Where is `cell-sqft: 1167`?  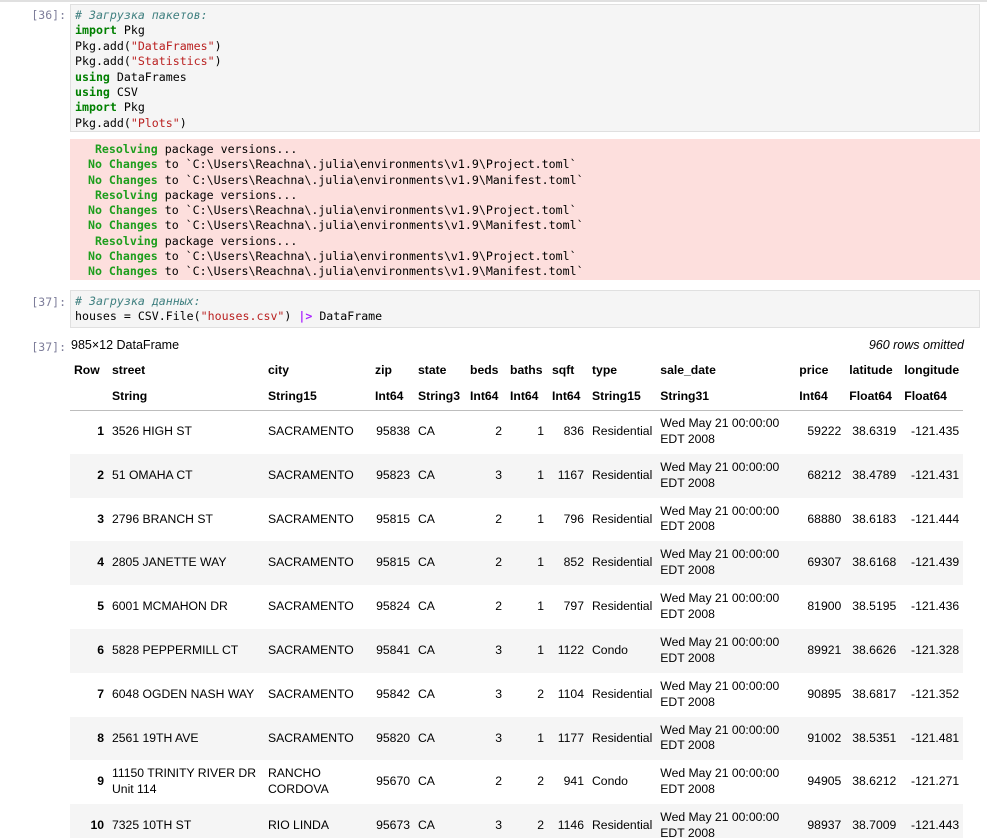
cell-sqft: 1167 is located at coordinates (570, 474).